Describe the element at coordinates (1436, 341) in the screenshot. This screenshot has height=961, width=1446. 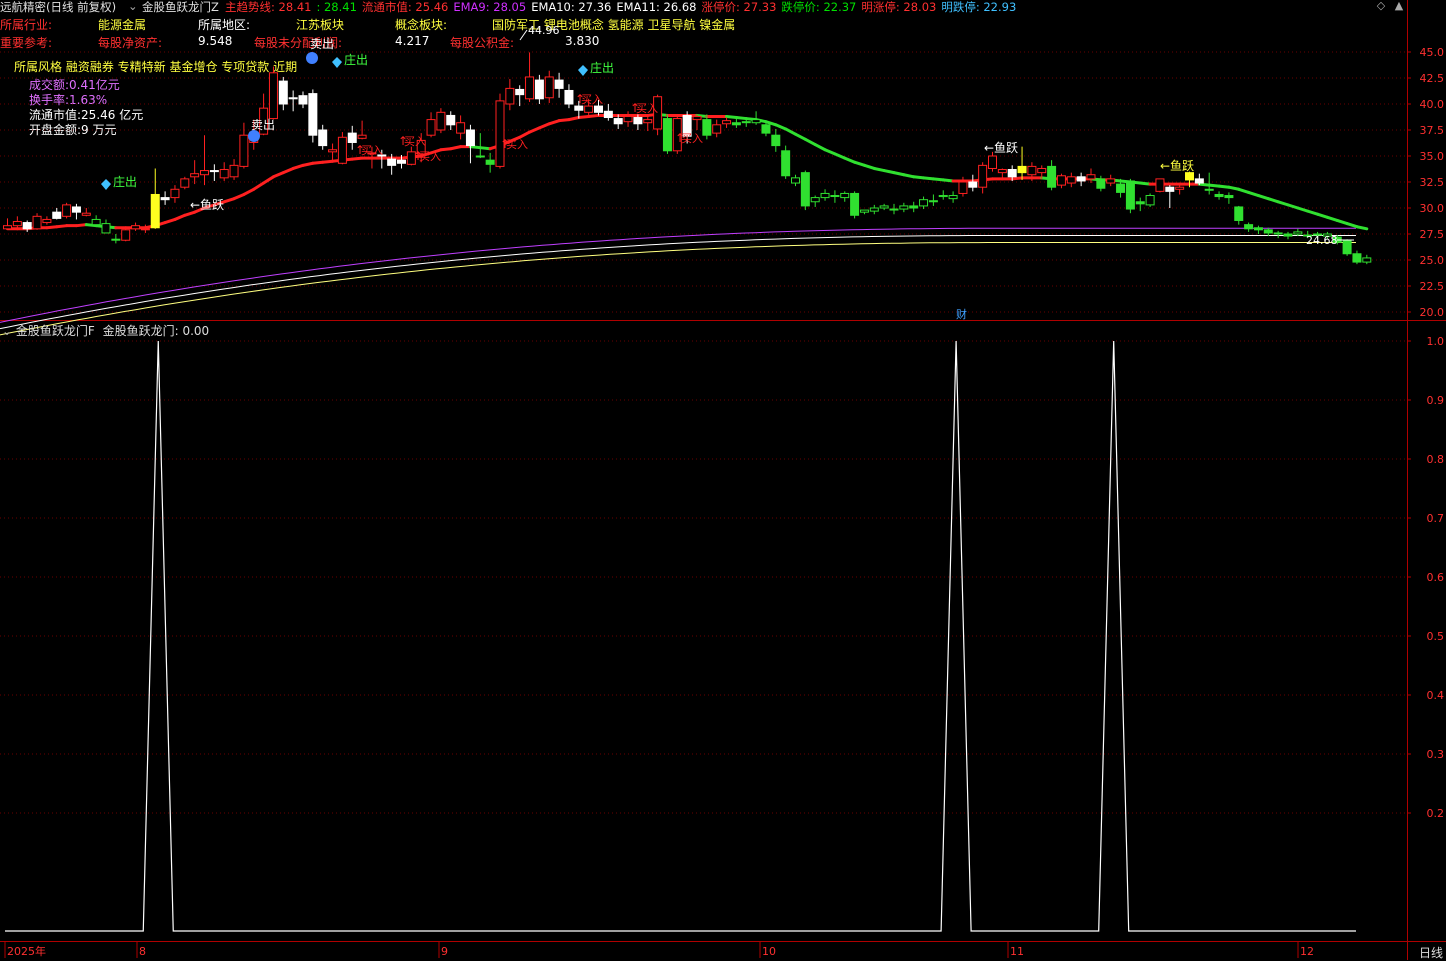
I see `sub-tick-label: 1.0` at that location.